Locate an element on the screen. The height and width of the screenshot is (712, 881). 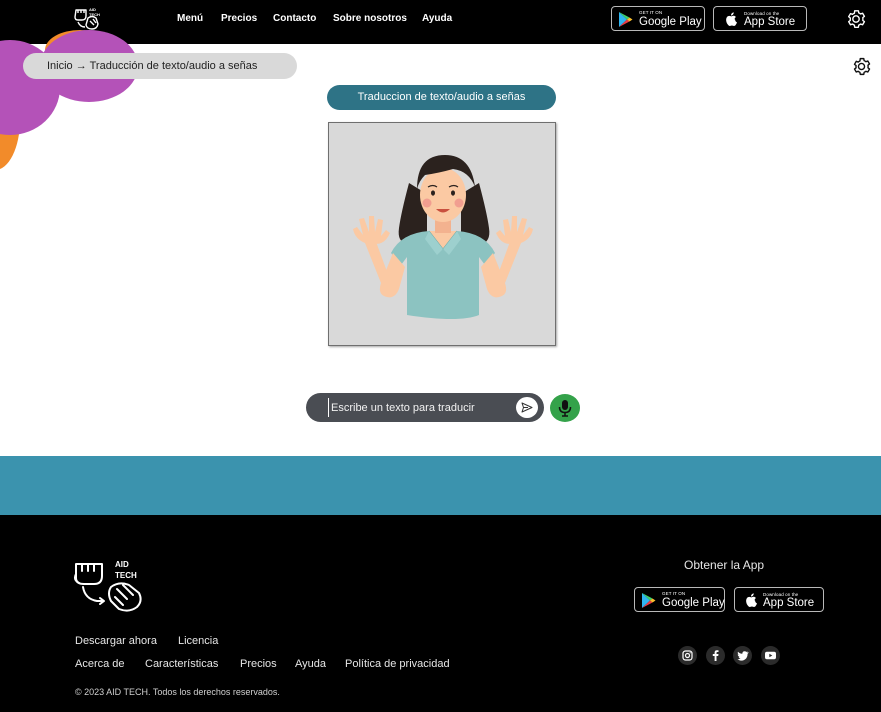
breadcrumb-arrow-icon: → is located at coordinates (81, 66).